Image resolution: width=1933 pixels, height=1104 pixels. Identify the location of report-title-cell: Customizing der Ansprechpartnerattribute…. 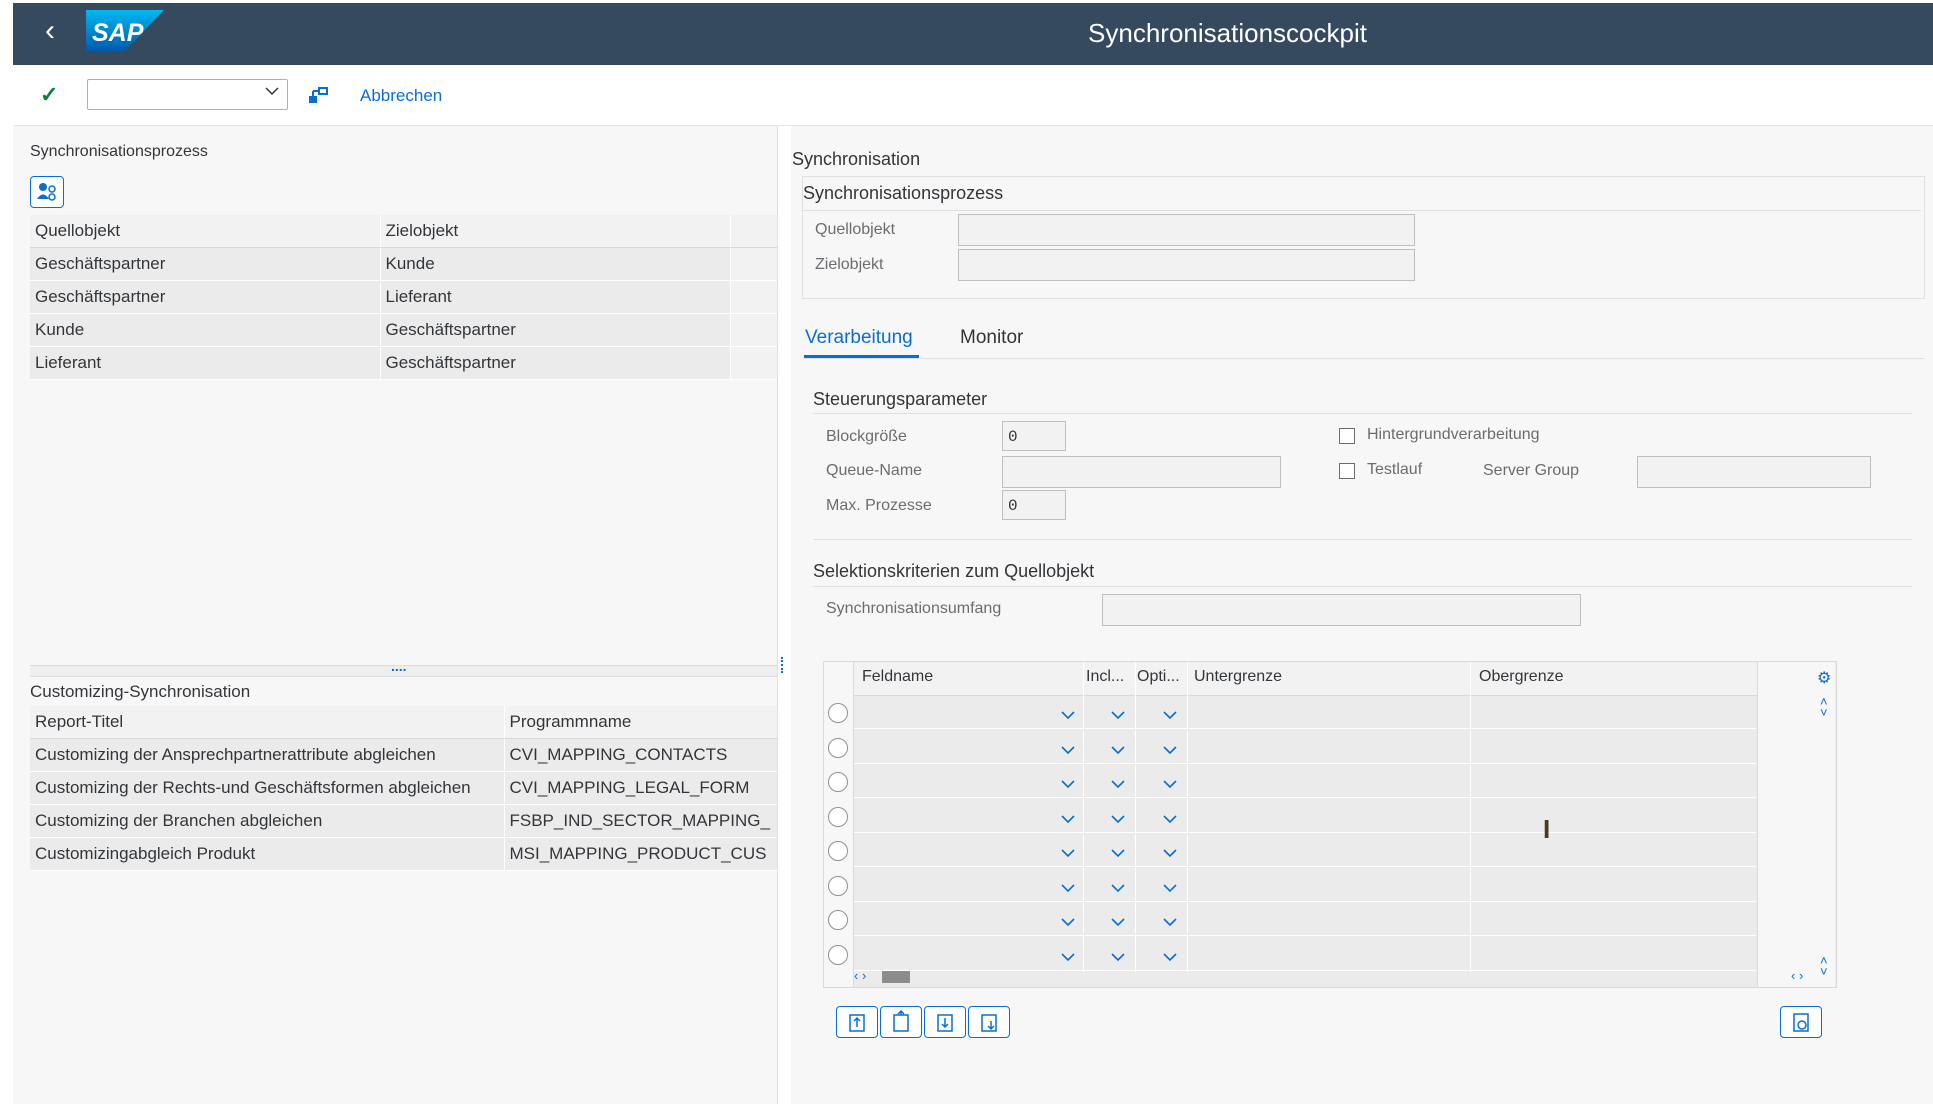
(267, 755).